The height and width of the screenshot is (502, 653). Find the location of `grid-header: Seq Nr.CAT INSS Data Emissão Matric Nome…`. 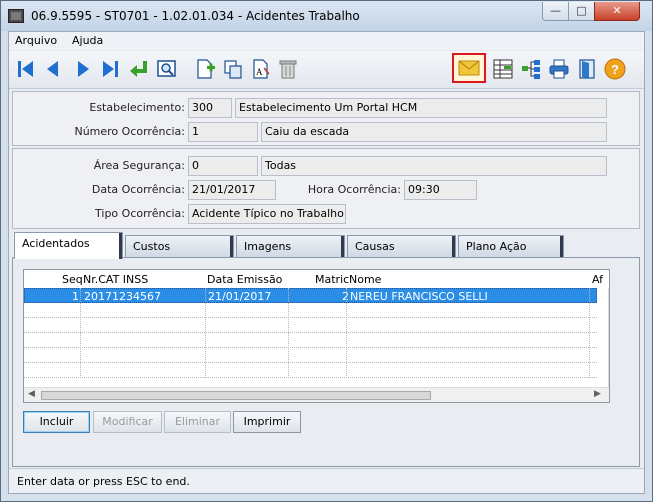

grid-header: Seq Nr.CAT INSS Data Emissão Matric Nome… is located at coordinates (316, 279).